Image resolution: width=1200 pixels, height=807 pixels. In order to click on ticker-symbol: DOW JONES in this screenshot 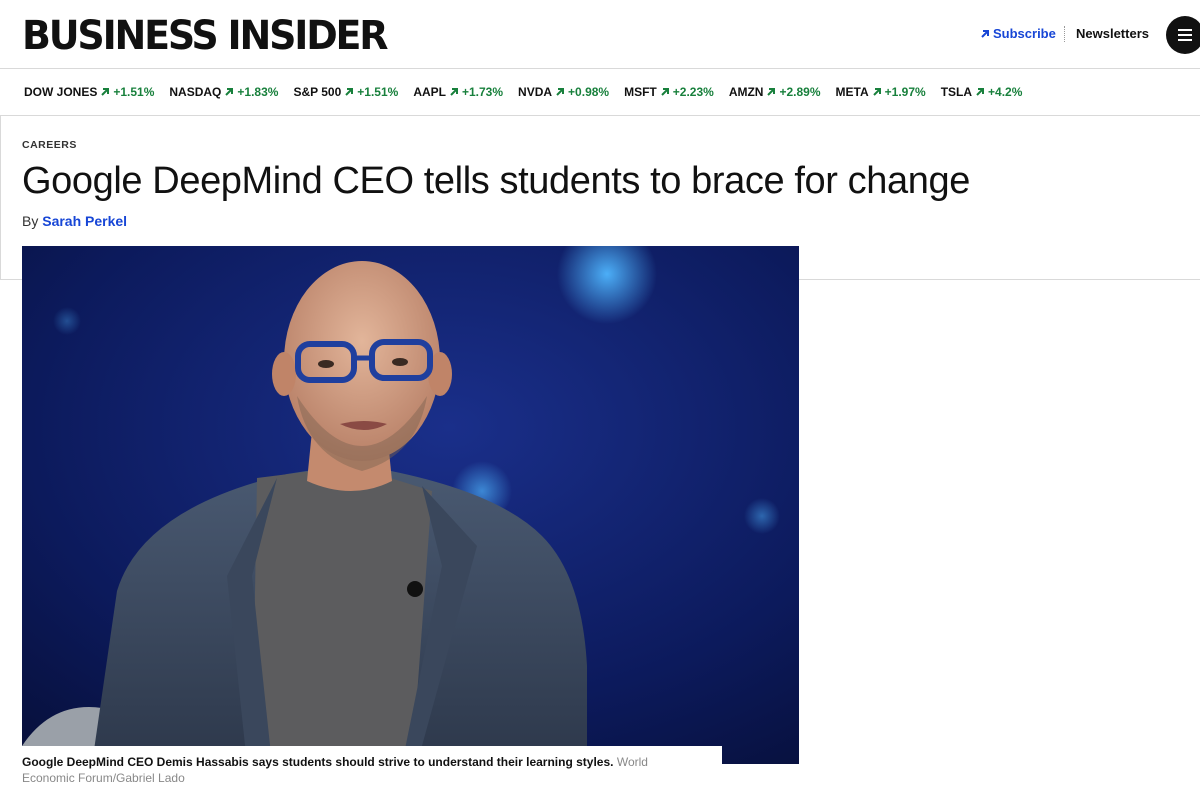, I will do `click(61, 92)`.